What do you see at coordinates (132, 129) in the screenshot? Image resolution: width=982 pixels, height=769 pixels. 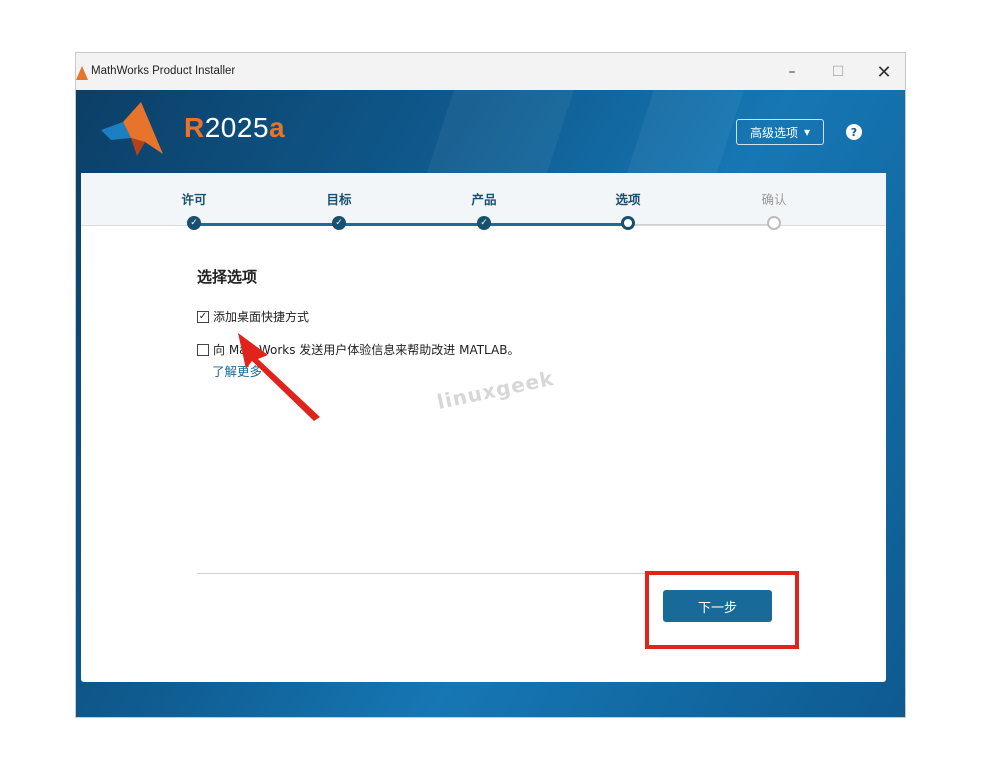 I see `matlab-logo-icon` at bounding box center [132, 129].